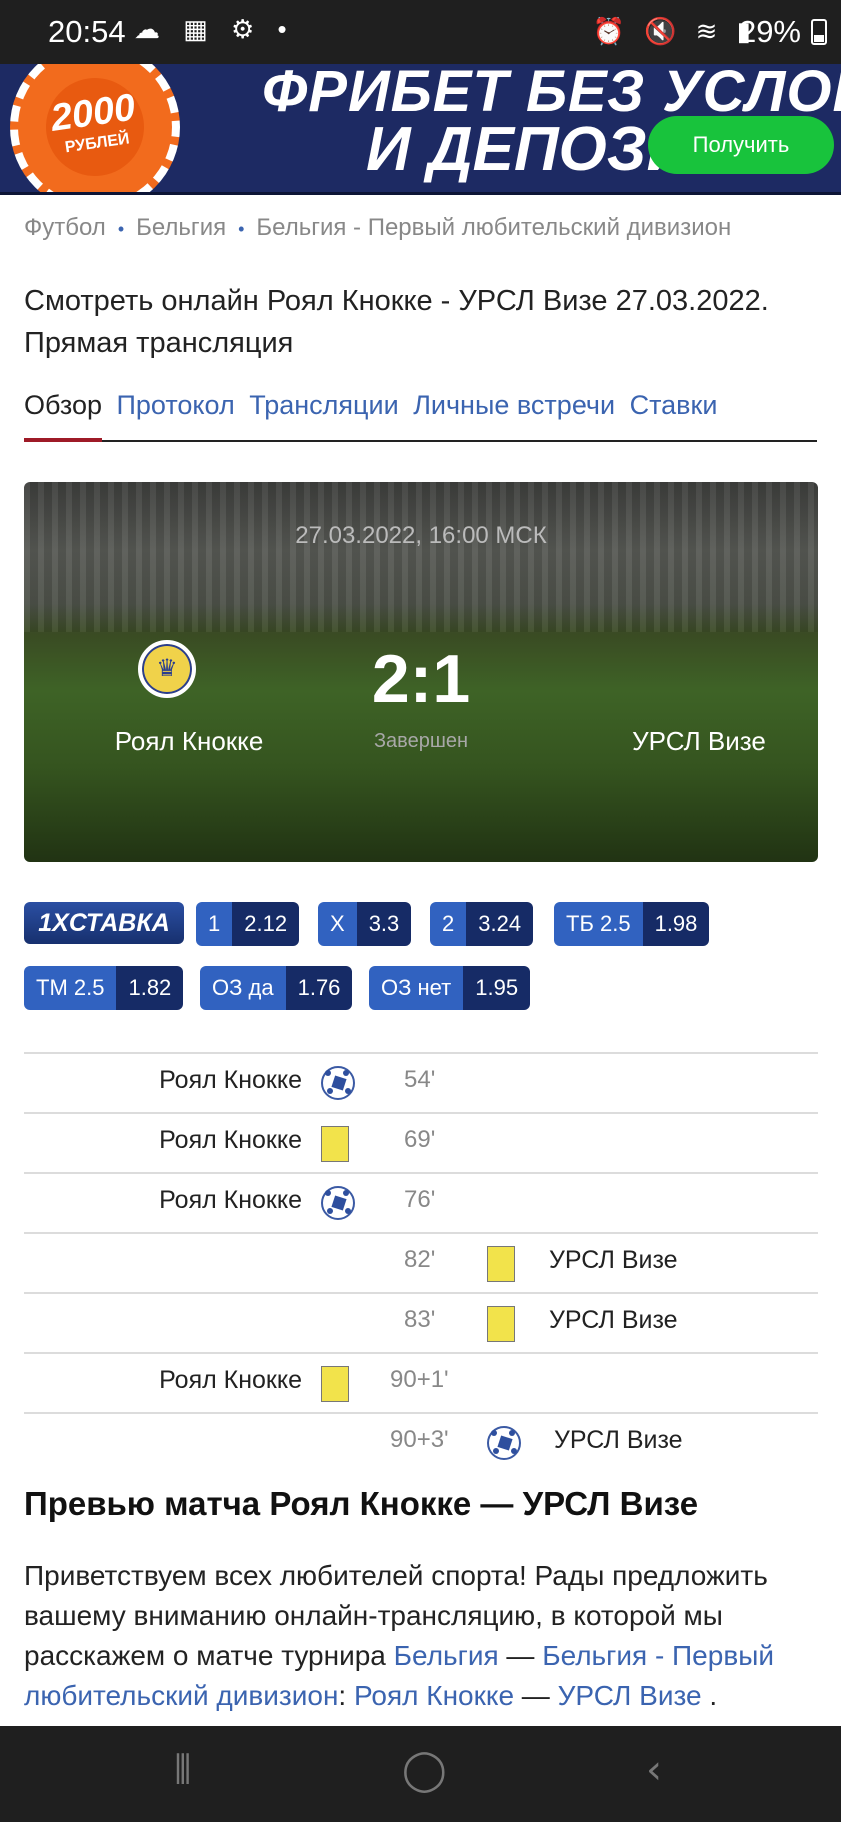  I want to click on stadium-background, so click(421, 557).